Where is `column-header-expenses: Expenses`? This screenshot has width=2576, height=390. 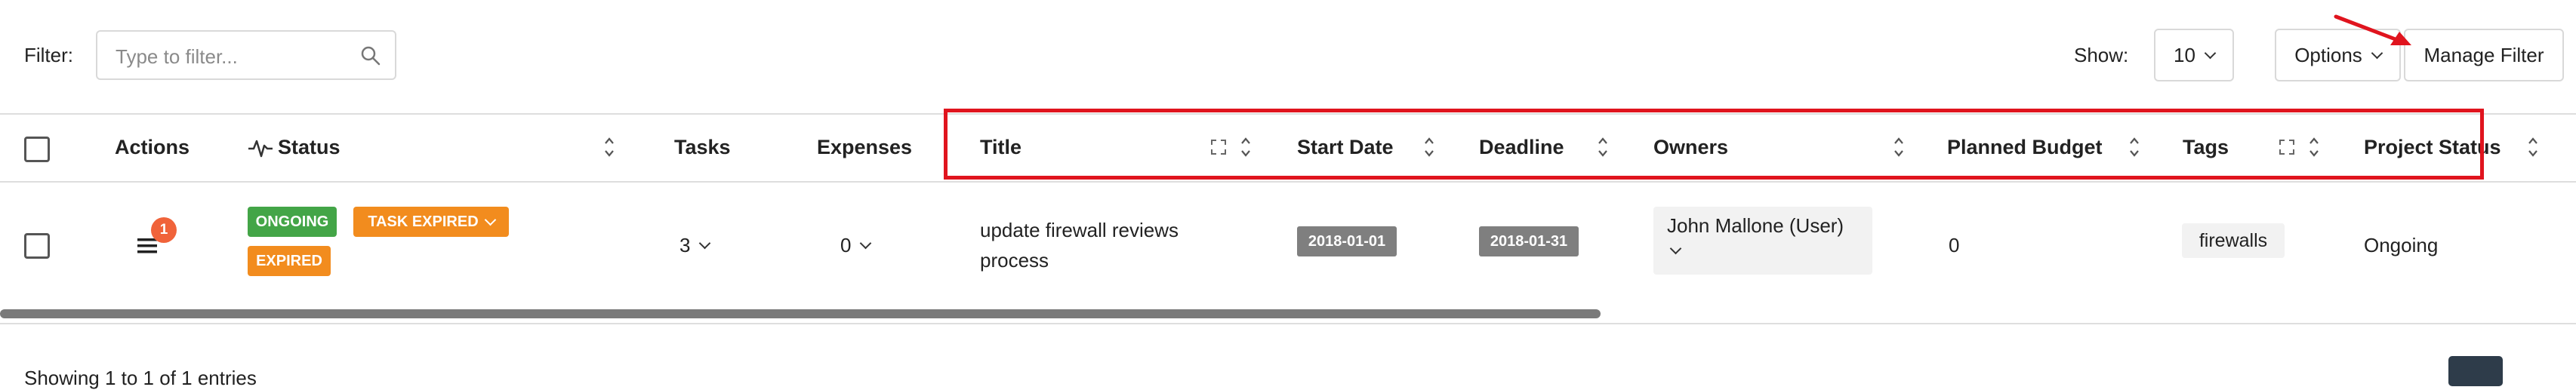 column-header-expenses: Expenses is located at coordinates (865, 147).